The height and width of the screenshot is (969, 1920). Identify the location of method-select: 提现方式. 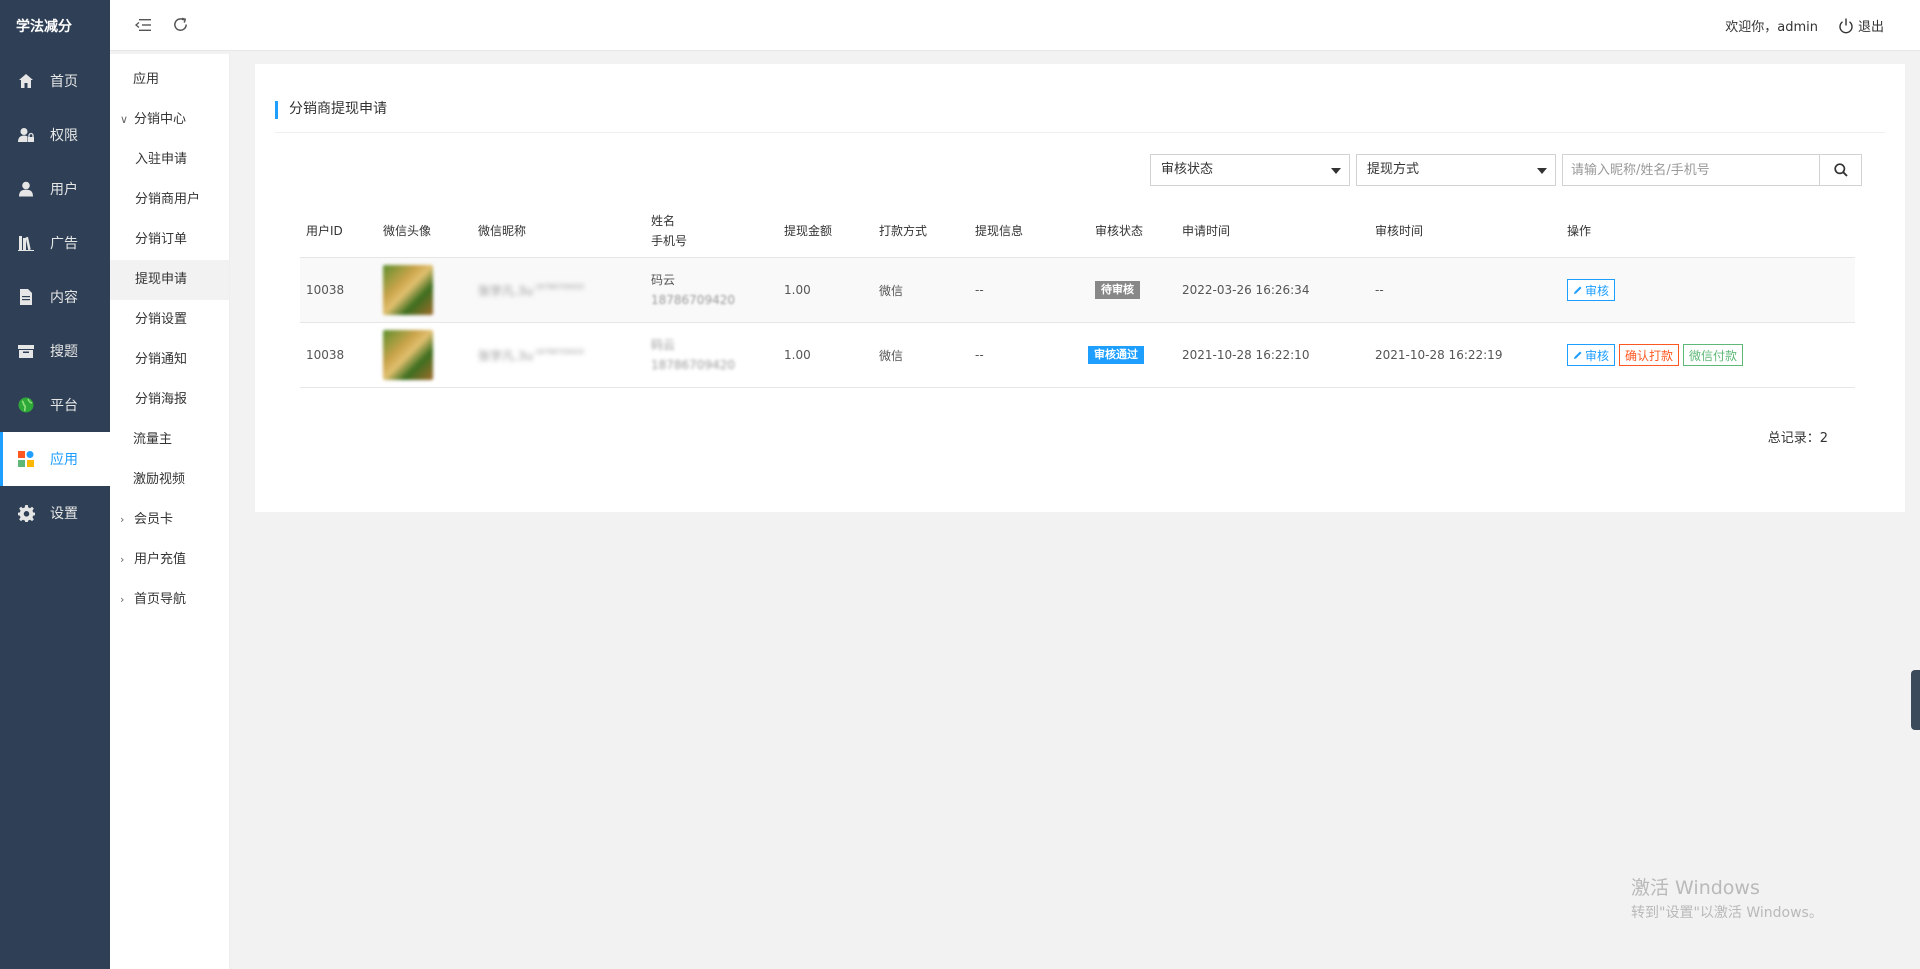
(1456, 170).